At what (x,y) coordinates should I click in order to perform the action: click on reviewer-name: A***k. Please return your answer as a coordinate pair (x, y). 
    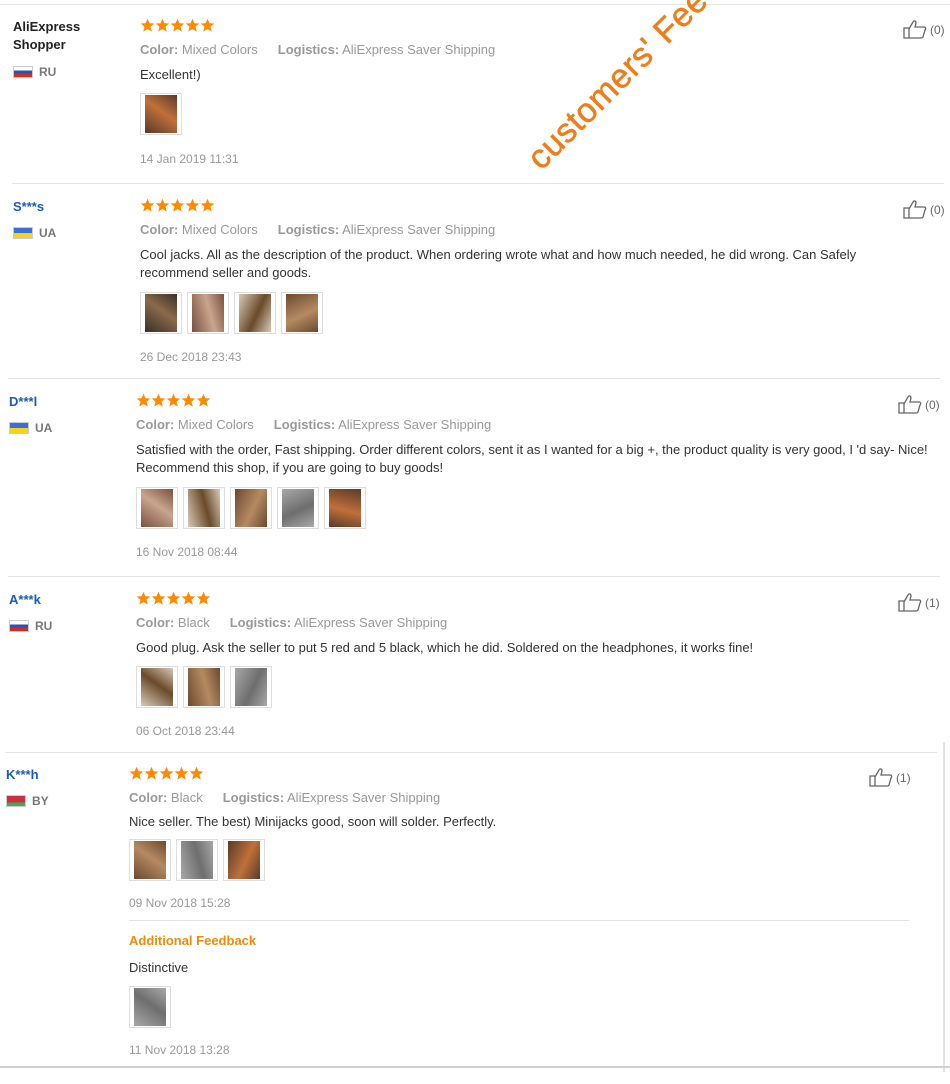
    Looking at the image, I should click on (25, 600).